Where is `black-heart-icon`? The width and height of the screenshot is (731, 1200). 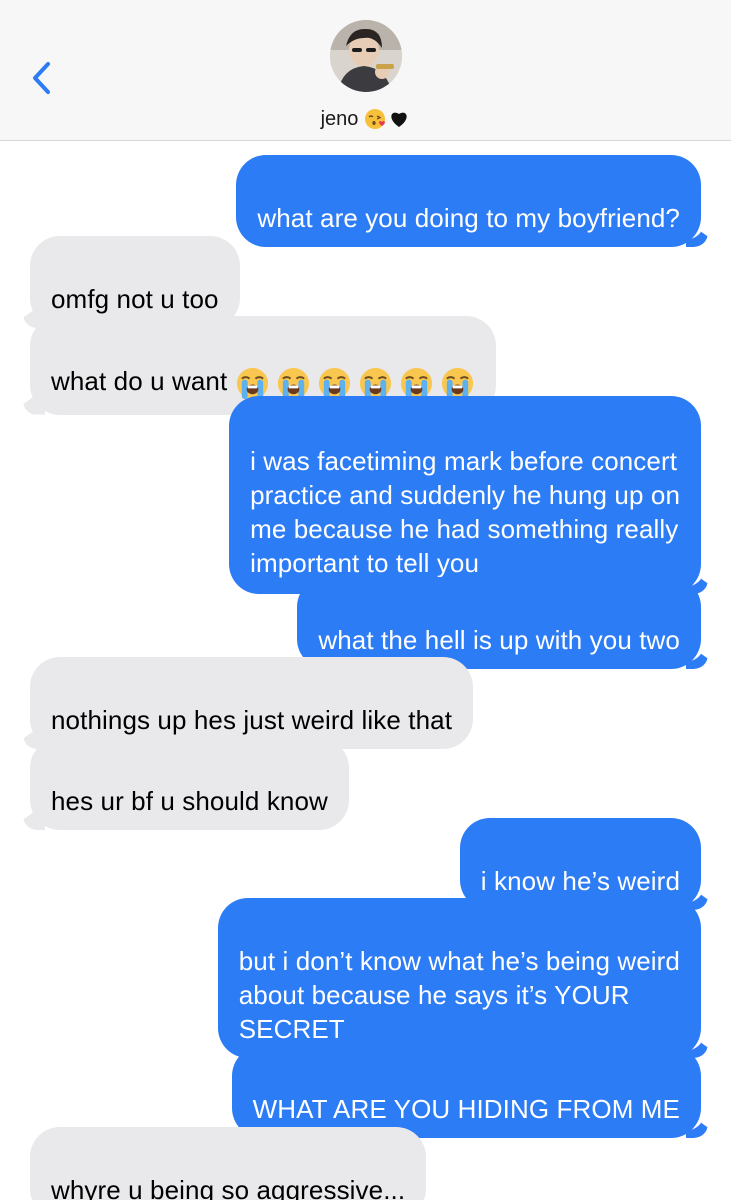 black-heart-icon is located at coordinates (399, 119).